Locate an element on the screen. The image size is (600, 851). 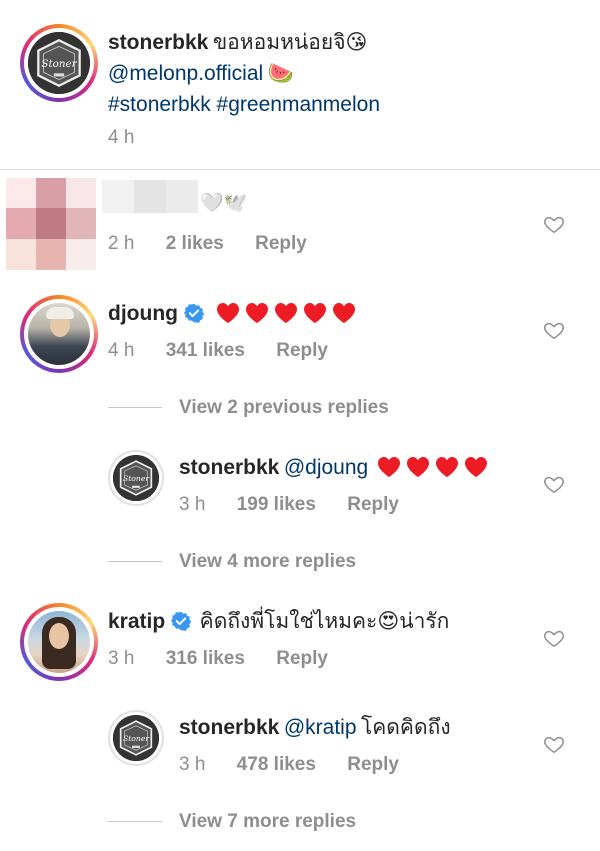
kratip-comment-body: kratip คิดถึงพี่โมใช่ไหมคะ😍น่ารัก is located at coordinates (278, 623).